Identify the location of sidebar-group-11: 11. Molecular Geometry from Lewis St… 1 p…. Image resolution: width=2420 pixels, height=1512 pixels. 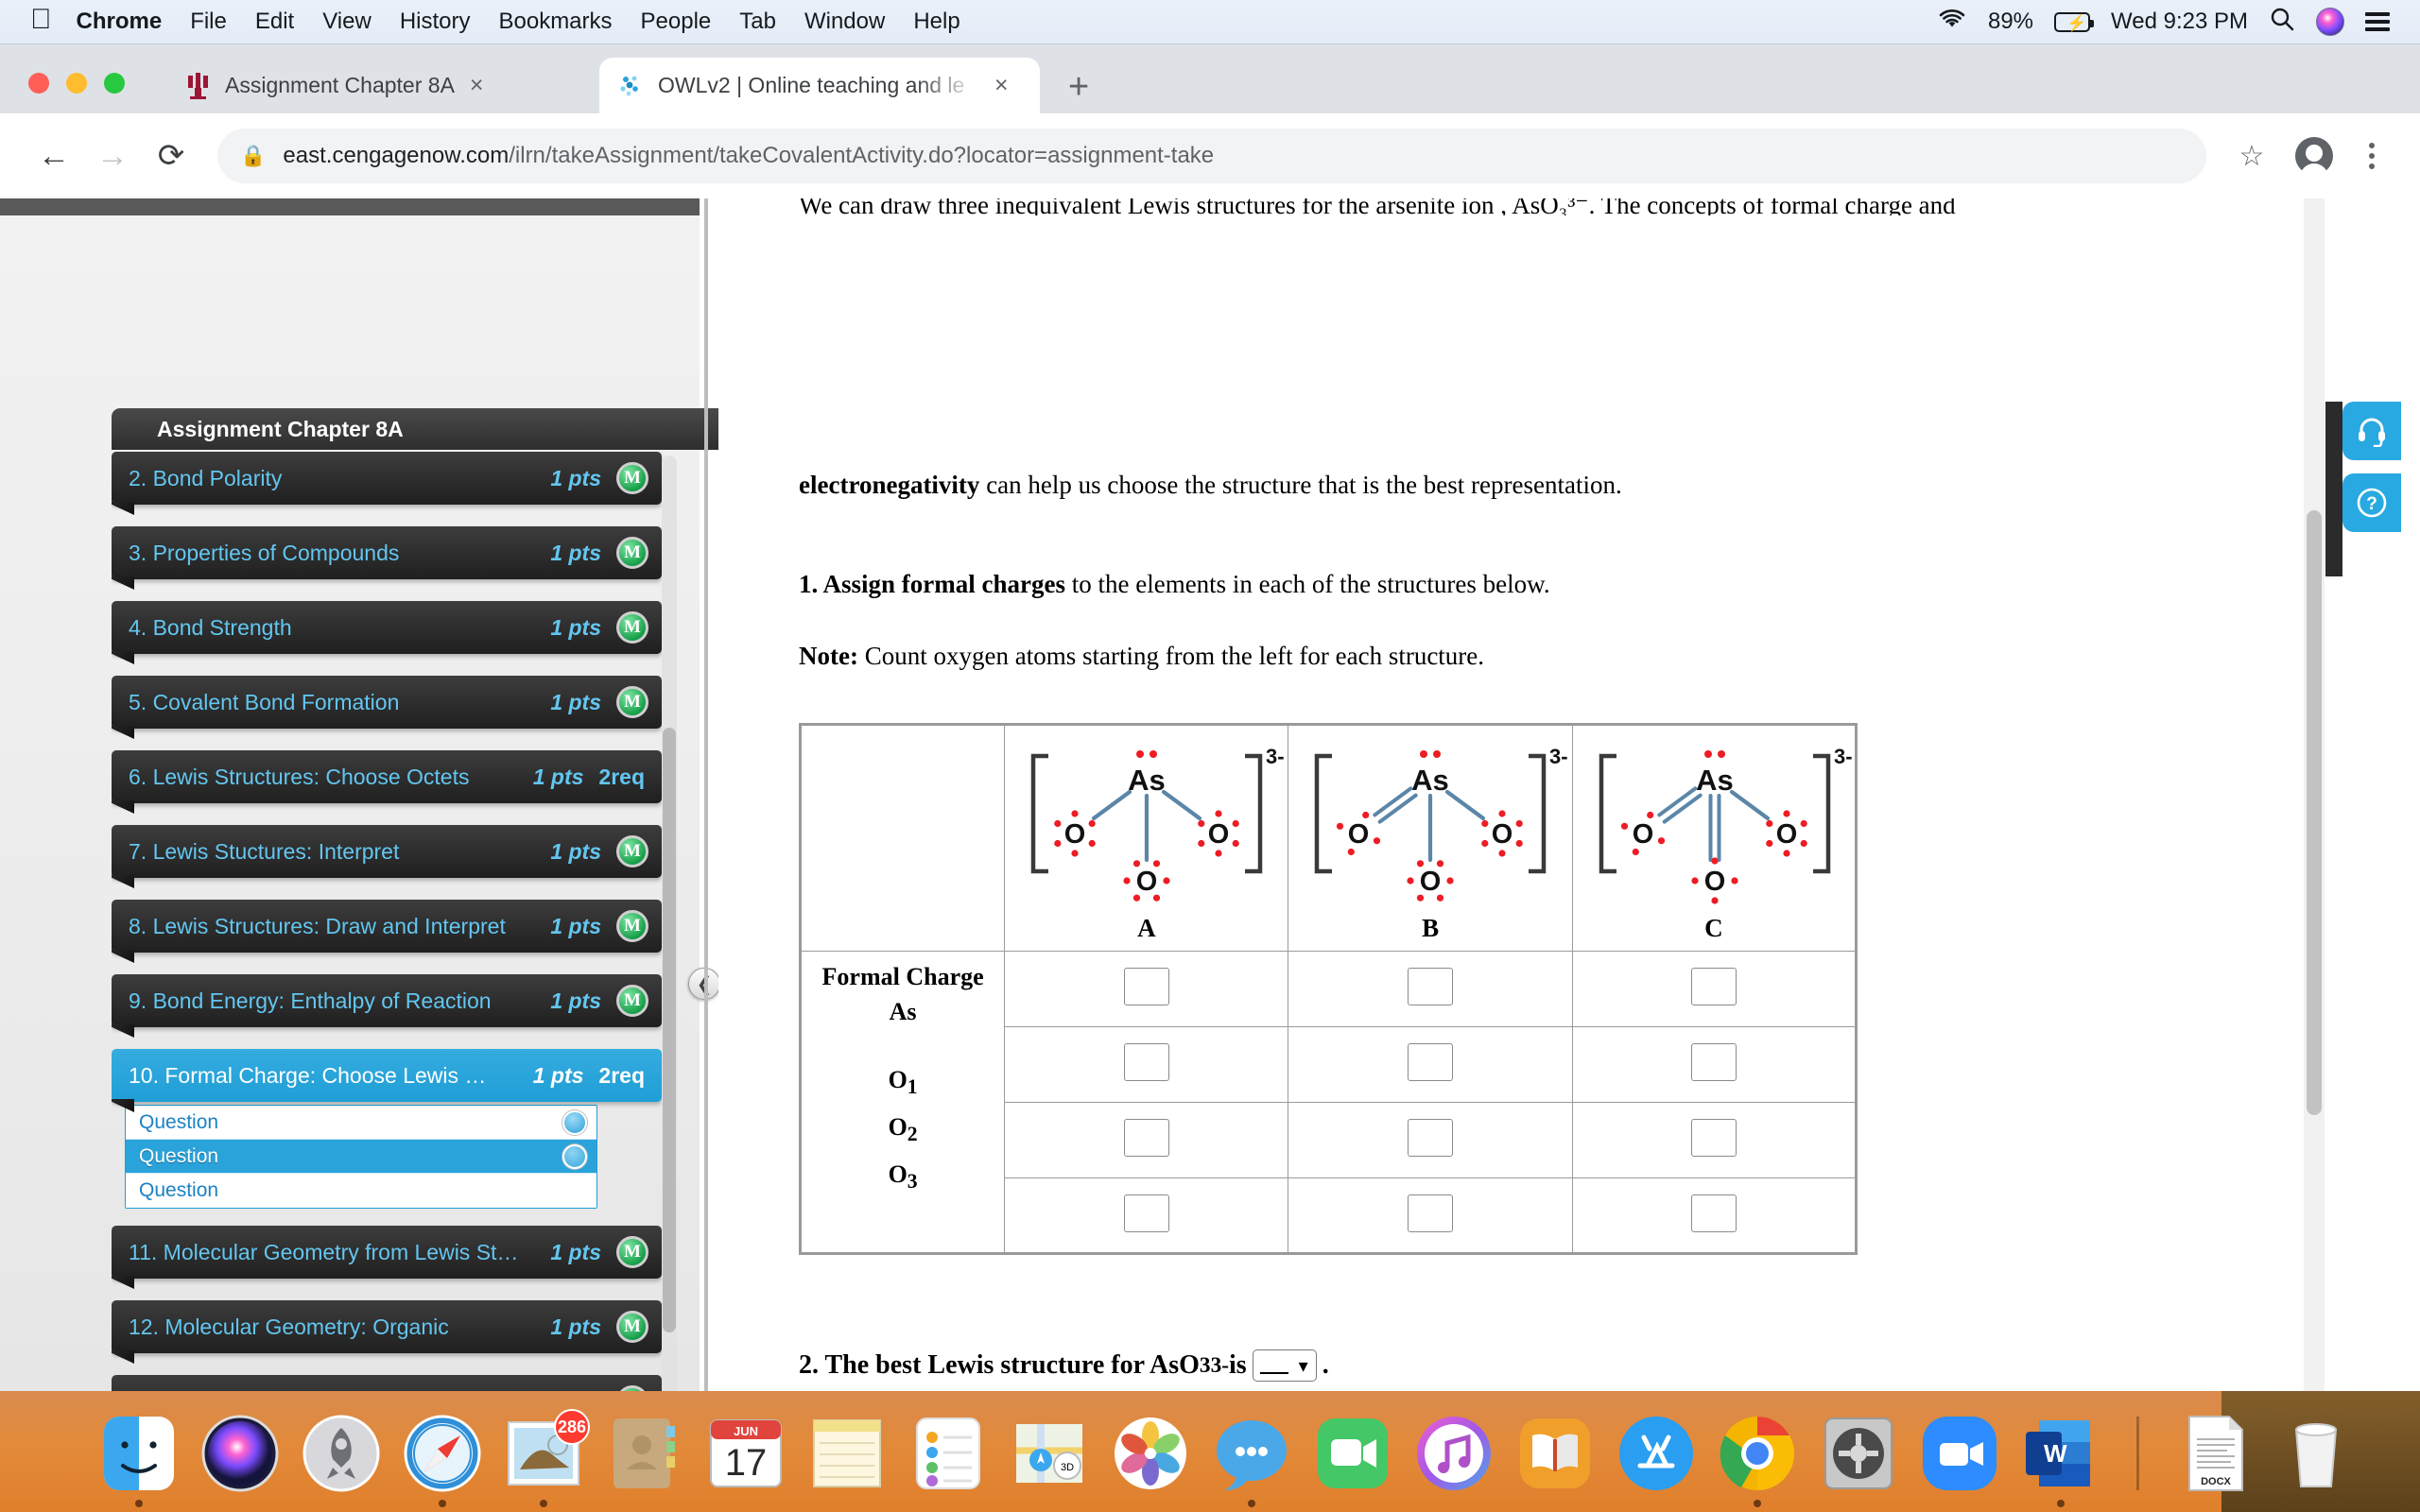
(387, 1252).